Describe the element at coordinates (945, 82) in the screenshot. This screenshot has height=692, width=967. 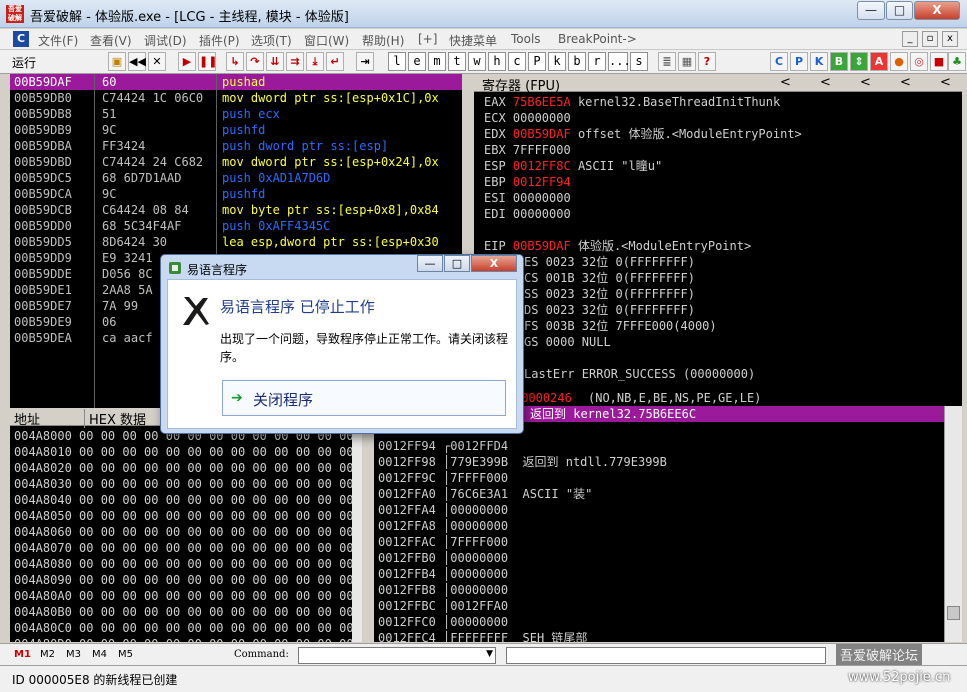
I see `reg-arrow-left-5: <` at that location.